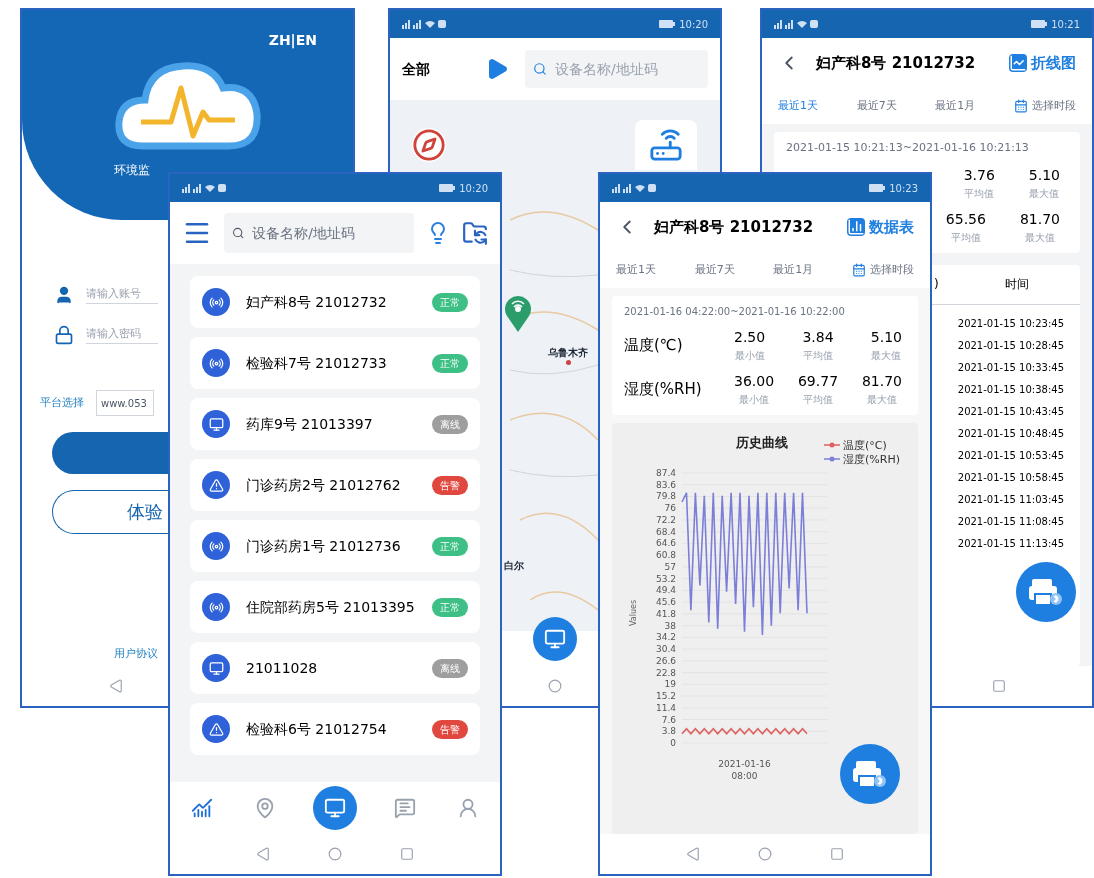  What do you see at coordinates (450, 546) in the screenshot?
I see `status-badge: 正常` at bounding box center [450, 546].